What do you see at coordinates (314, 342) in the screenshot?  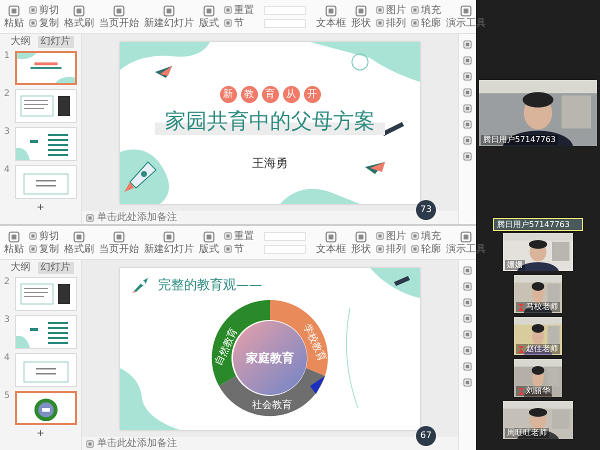 I see `segment-label: 学校教育` at bounding box center [314, 342].